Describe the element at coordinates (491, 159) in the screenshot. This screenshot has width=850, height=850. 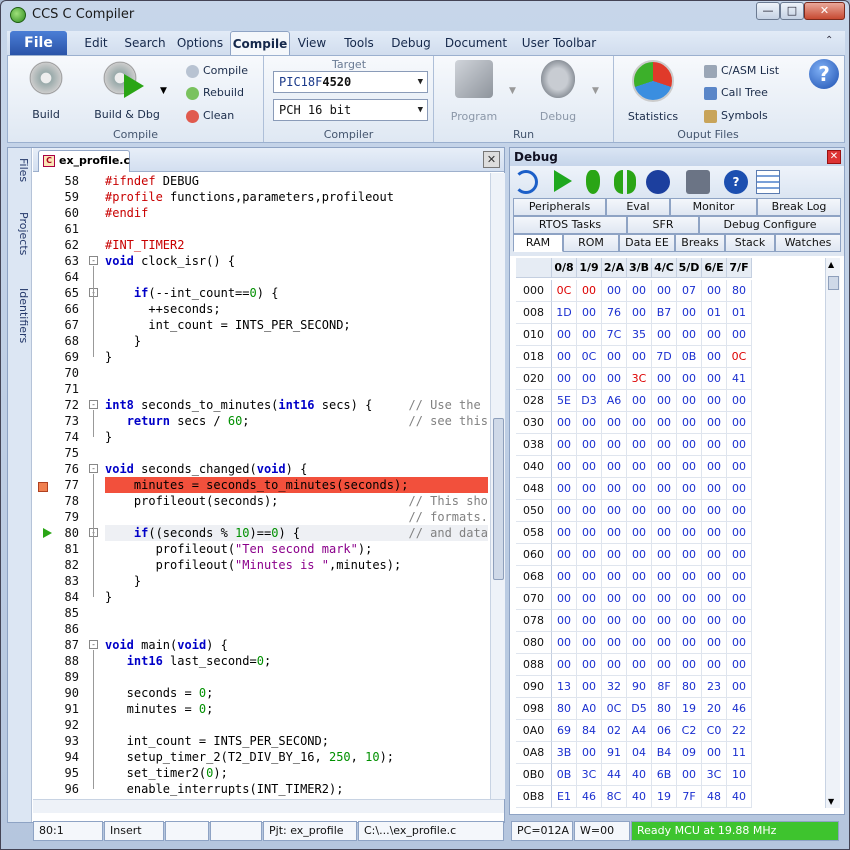
I see `close-document-icon: ✕` at that location.